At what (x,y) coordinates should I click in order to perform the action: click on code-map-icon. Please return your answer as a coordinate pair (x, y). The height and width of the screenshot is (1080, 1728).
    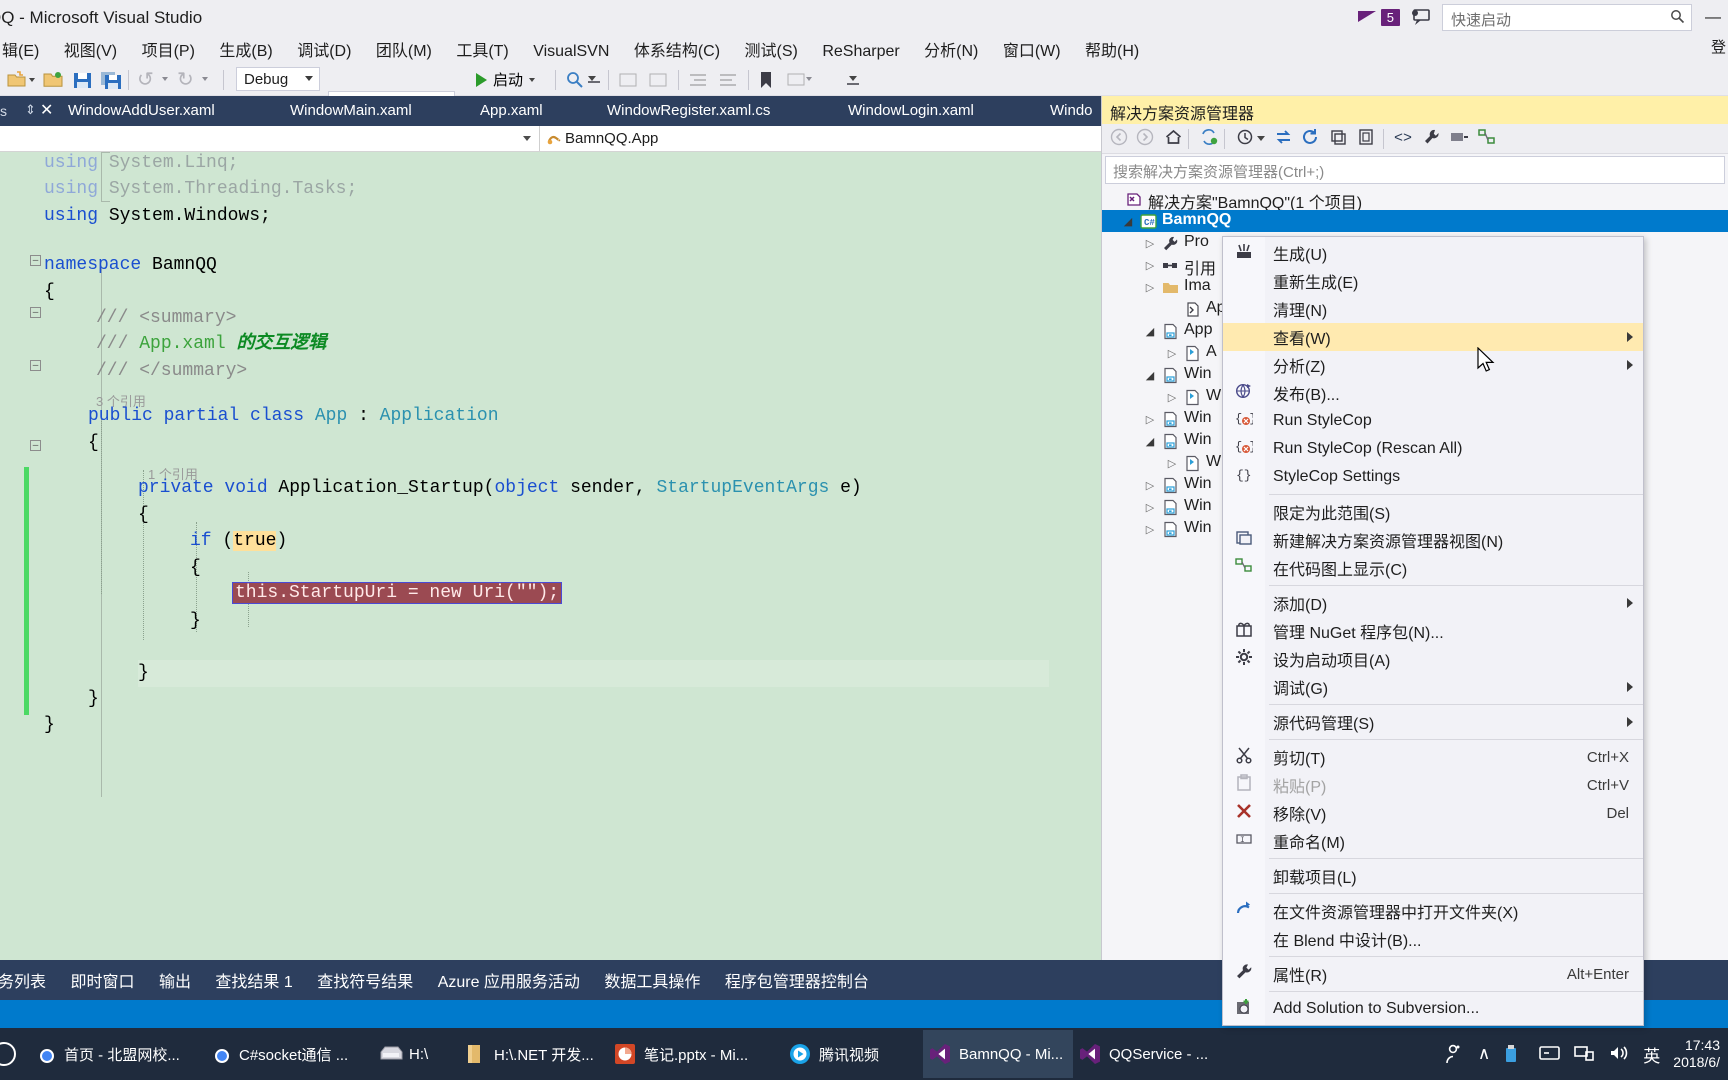
    Looking at the image, I should click on (1487, 139).